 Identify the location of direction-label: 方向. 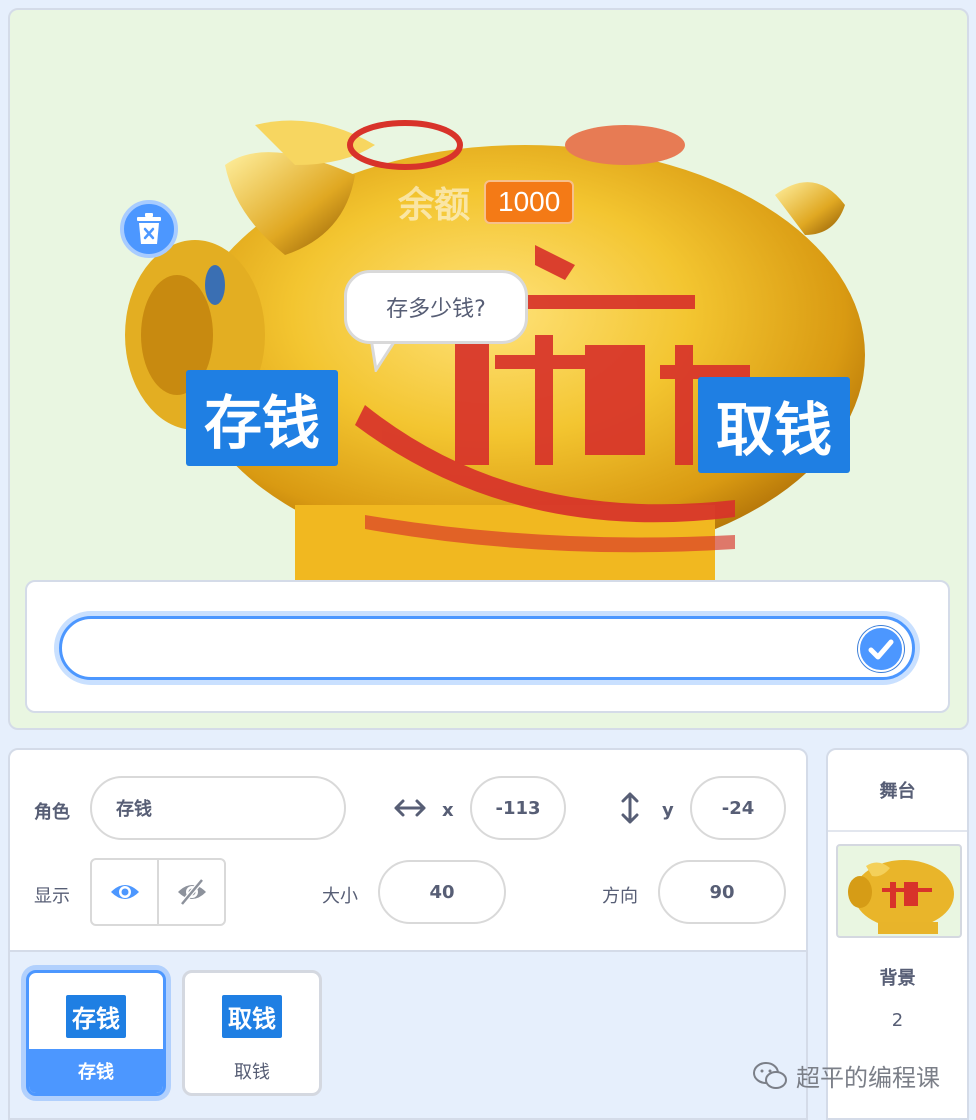
(620, 896).